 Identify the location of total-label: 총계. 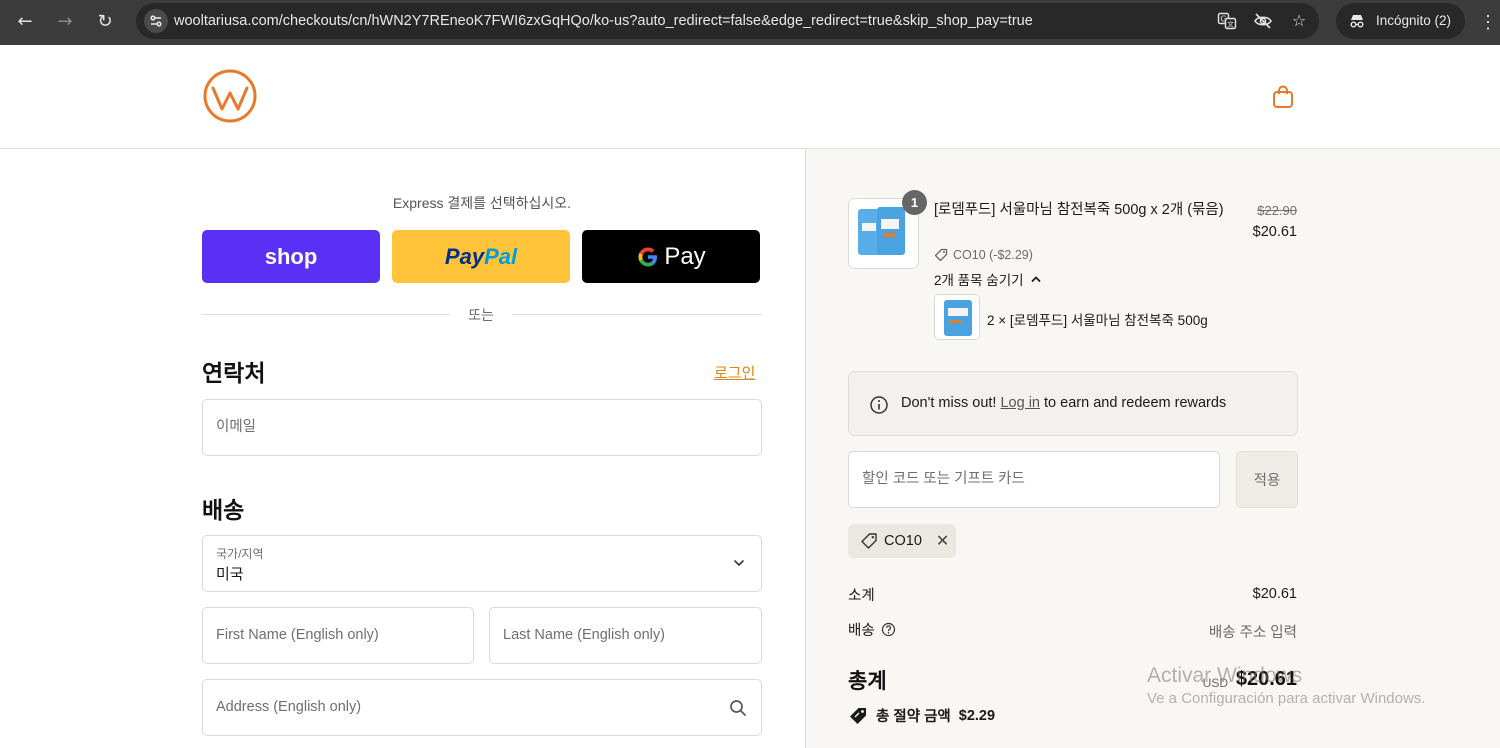
(867, 681).